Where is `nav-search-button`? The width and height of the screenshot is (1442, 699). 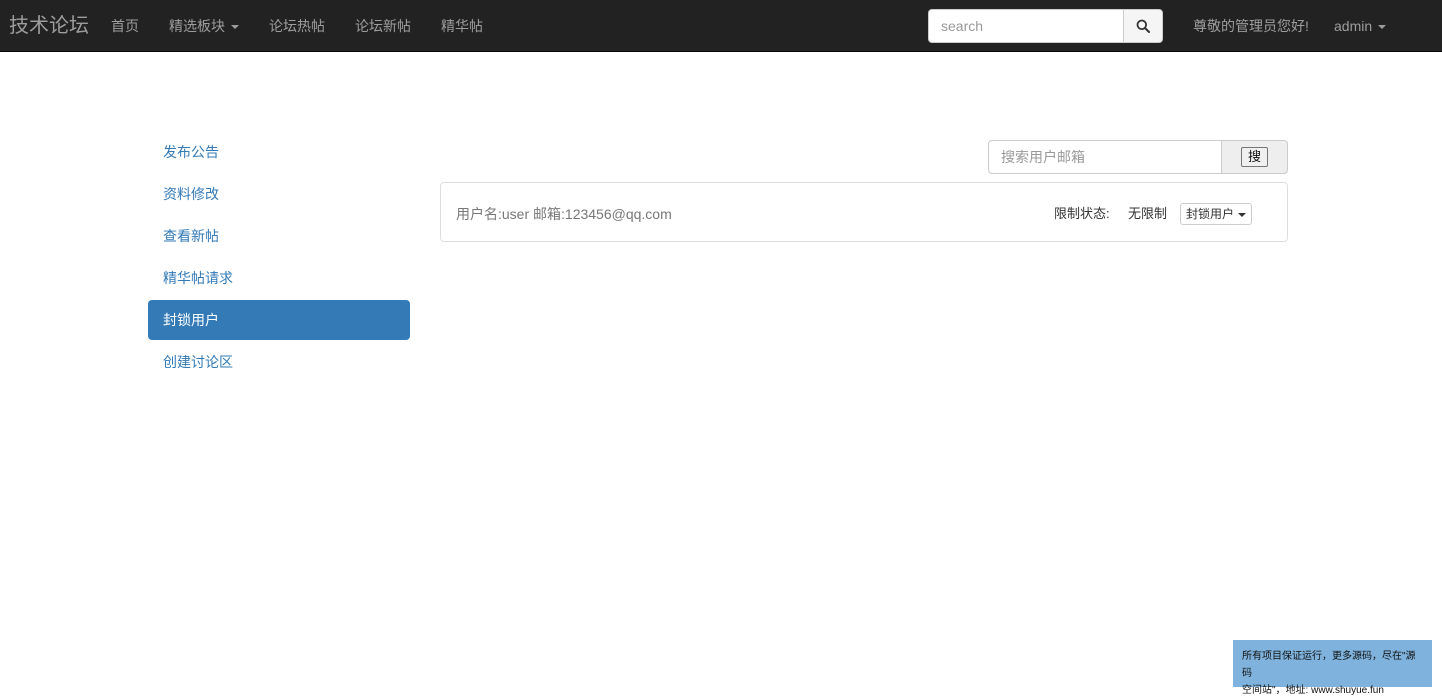 nav-search-button is located at coordinates (1143, 26).